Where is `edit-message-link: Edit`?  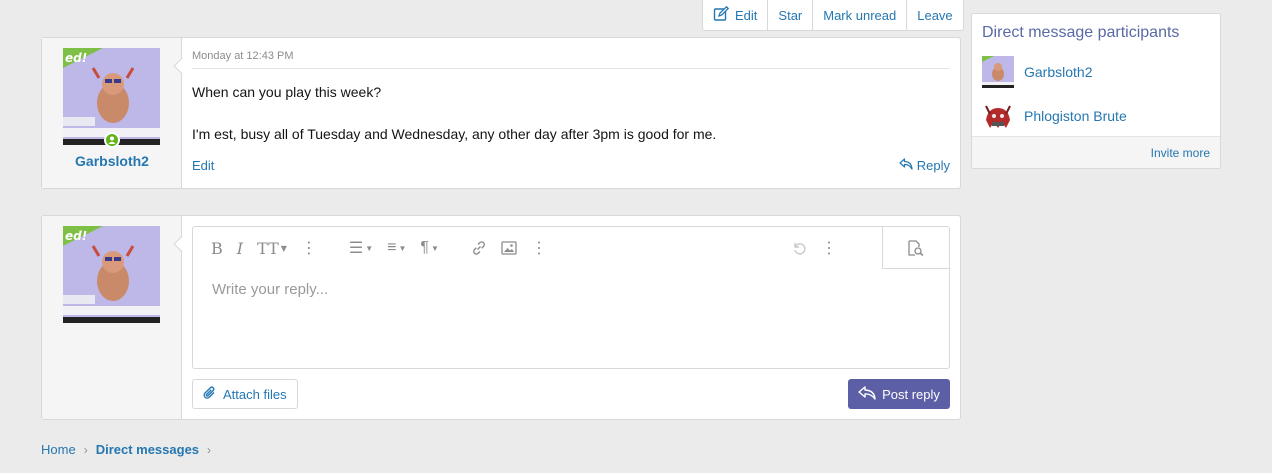 edit-message-link: Edit is located at coordinates (203, 165).